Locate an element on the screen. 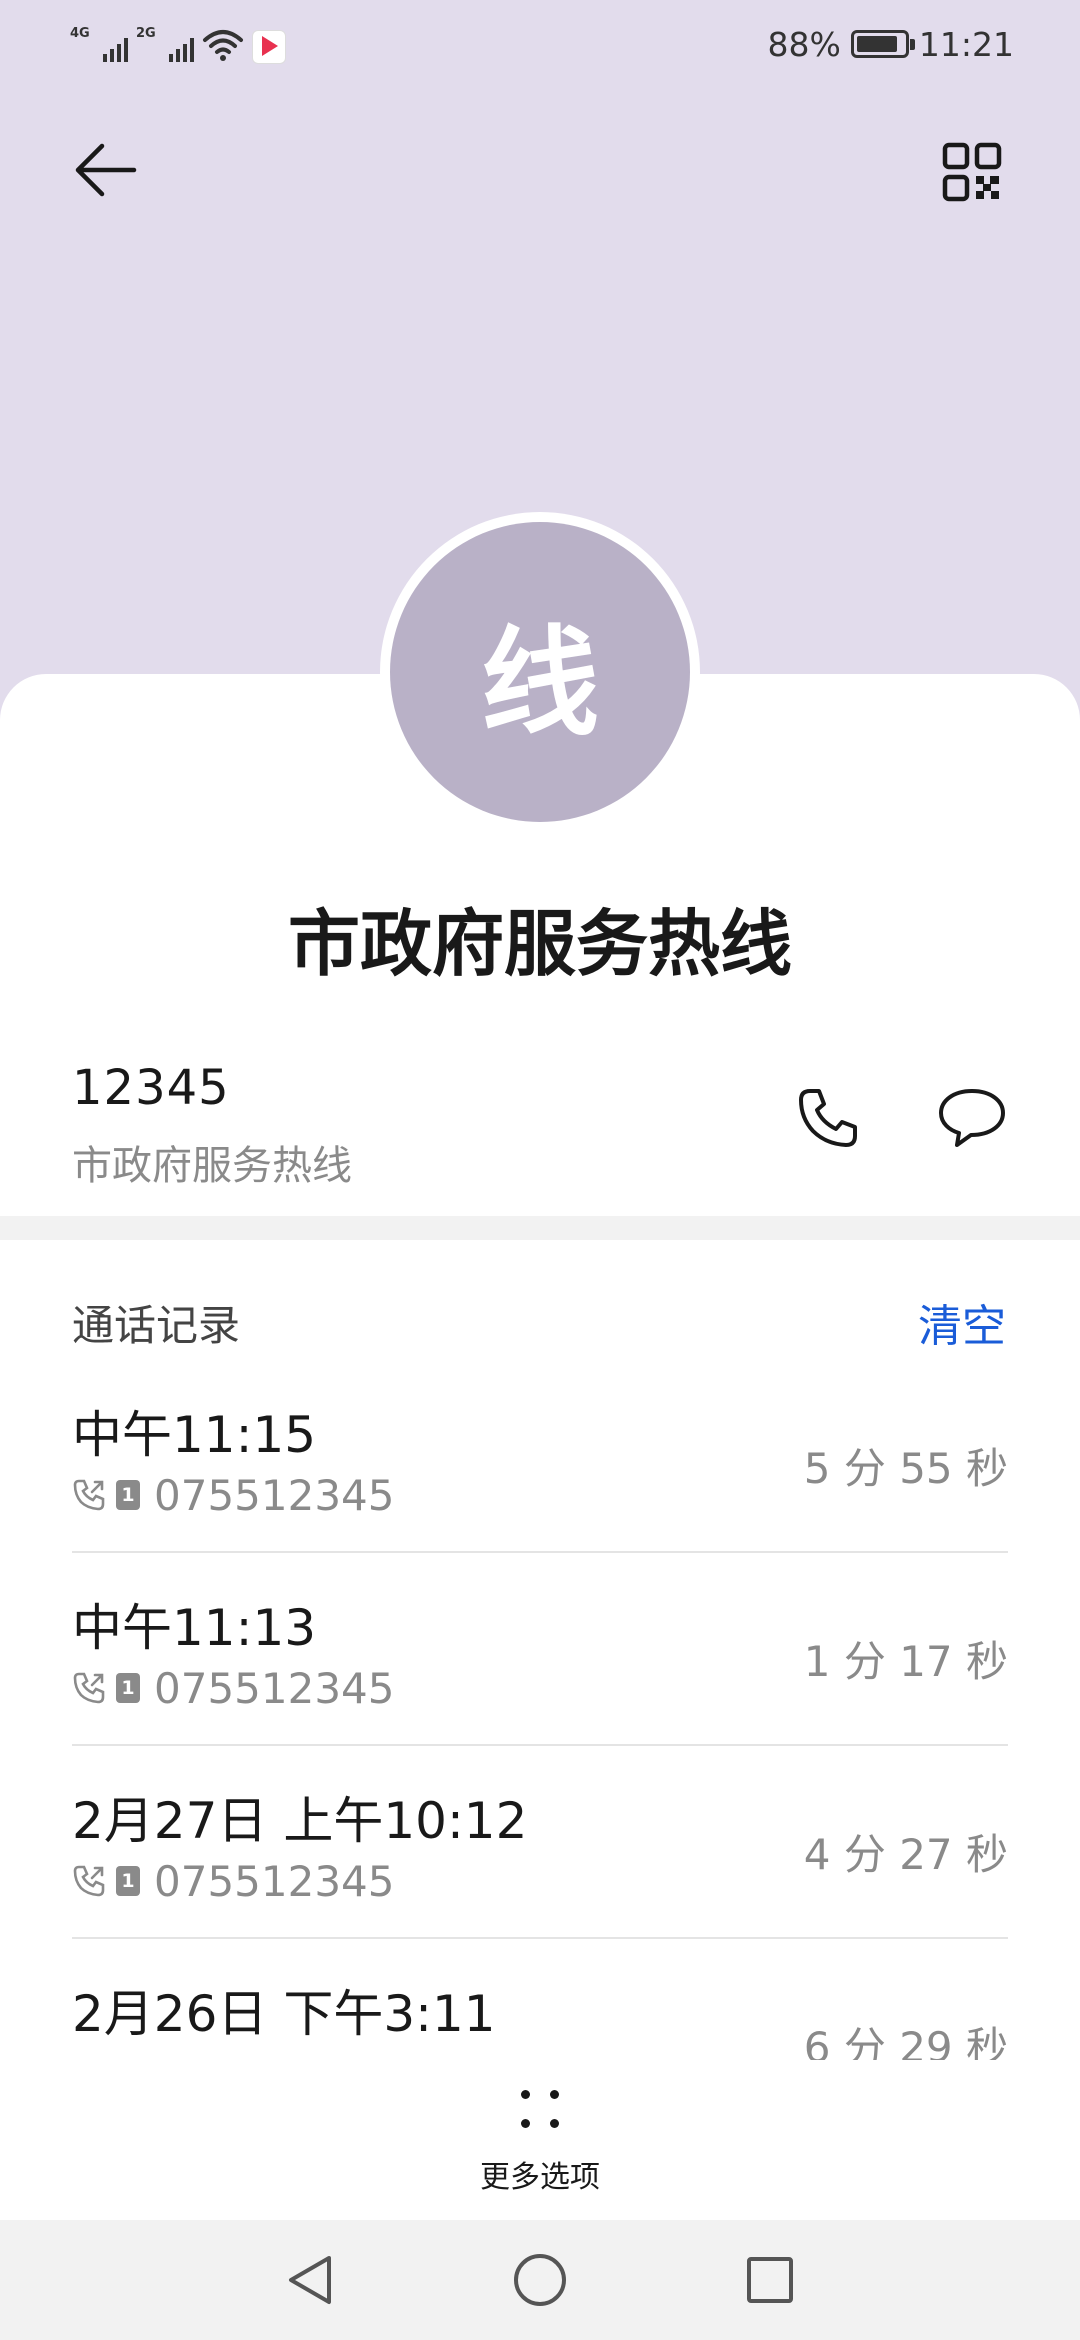 Image resolution: width=1080 pixels, height=2340 pixels. qr-code-icon is located at coordinates (972, 172).